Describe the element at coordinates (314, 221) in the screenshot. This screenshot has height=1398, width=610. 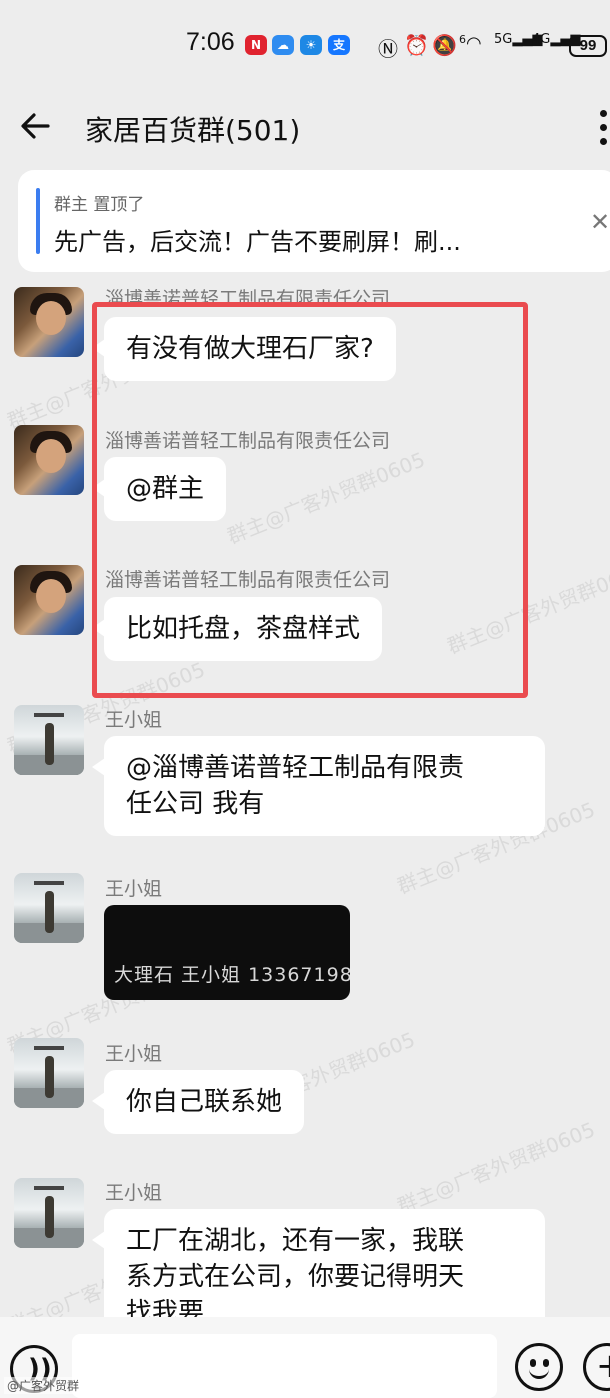
I see `pinned-announcement: 群主 置顶了 先广告，后交流！广告不要刷屏！刷... ✕` at that location.